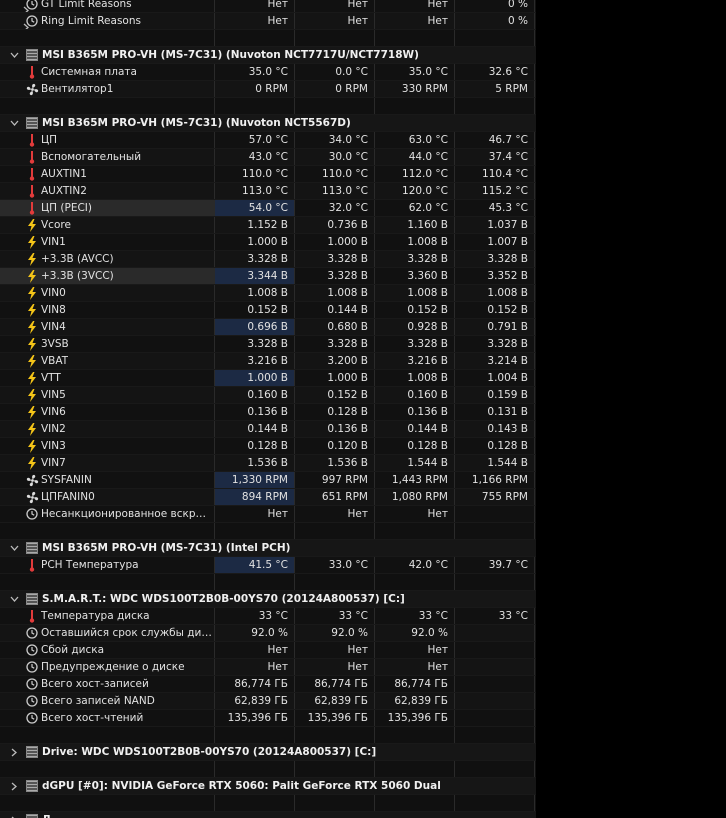  What do you see at coordinates (268, 497) in the screenshot?
I see `sensor-row: ЦПFANIN0 894 RPM 651 RPM 1,080 RPM 755 RPM` at bounding box center [268, 497].